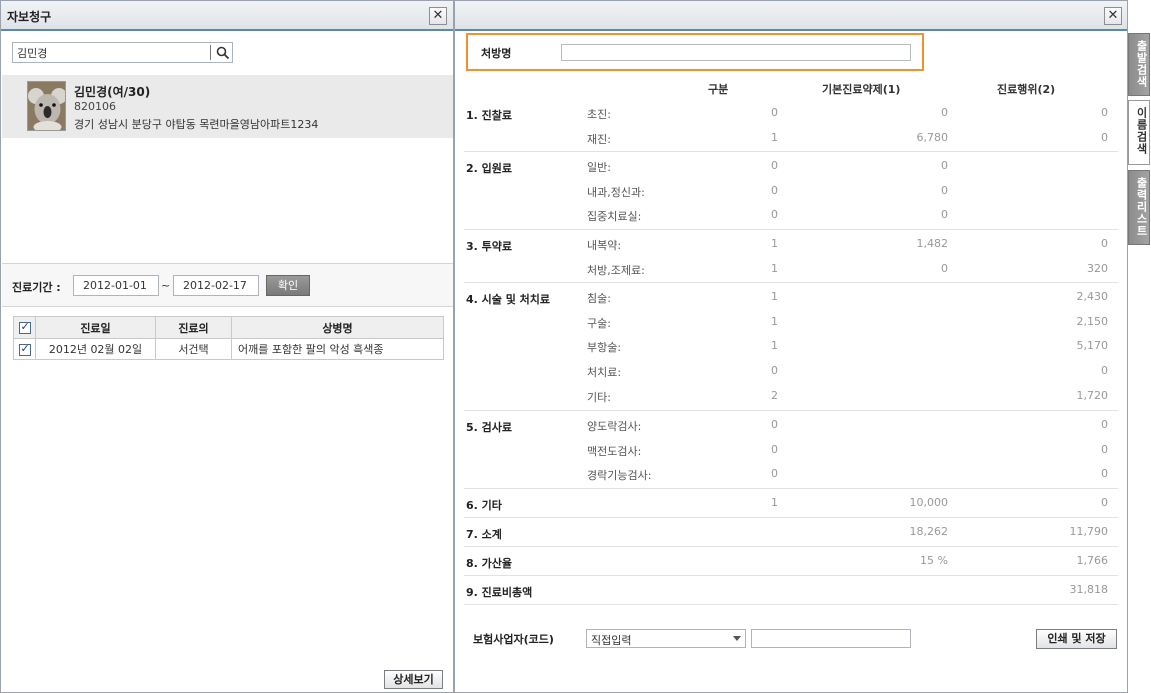 The height and width of the screenshot is (693, 1151). I want to click on fee-row-label: 일반:, so click(599, 167).